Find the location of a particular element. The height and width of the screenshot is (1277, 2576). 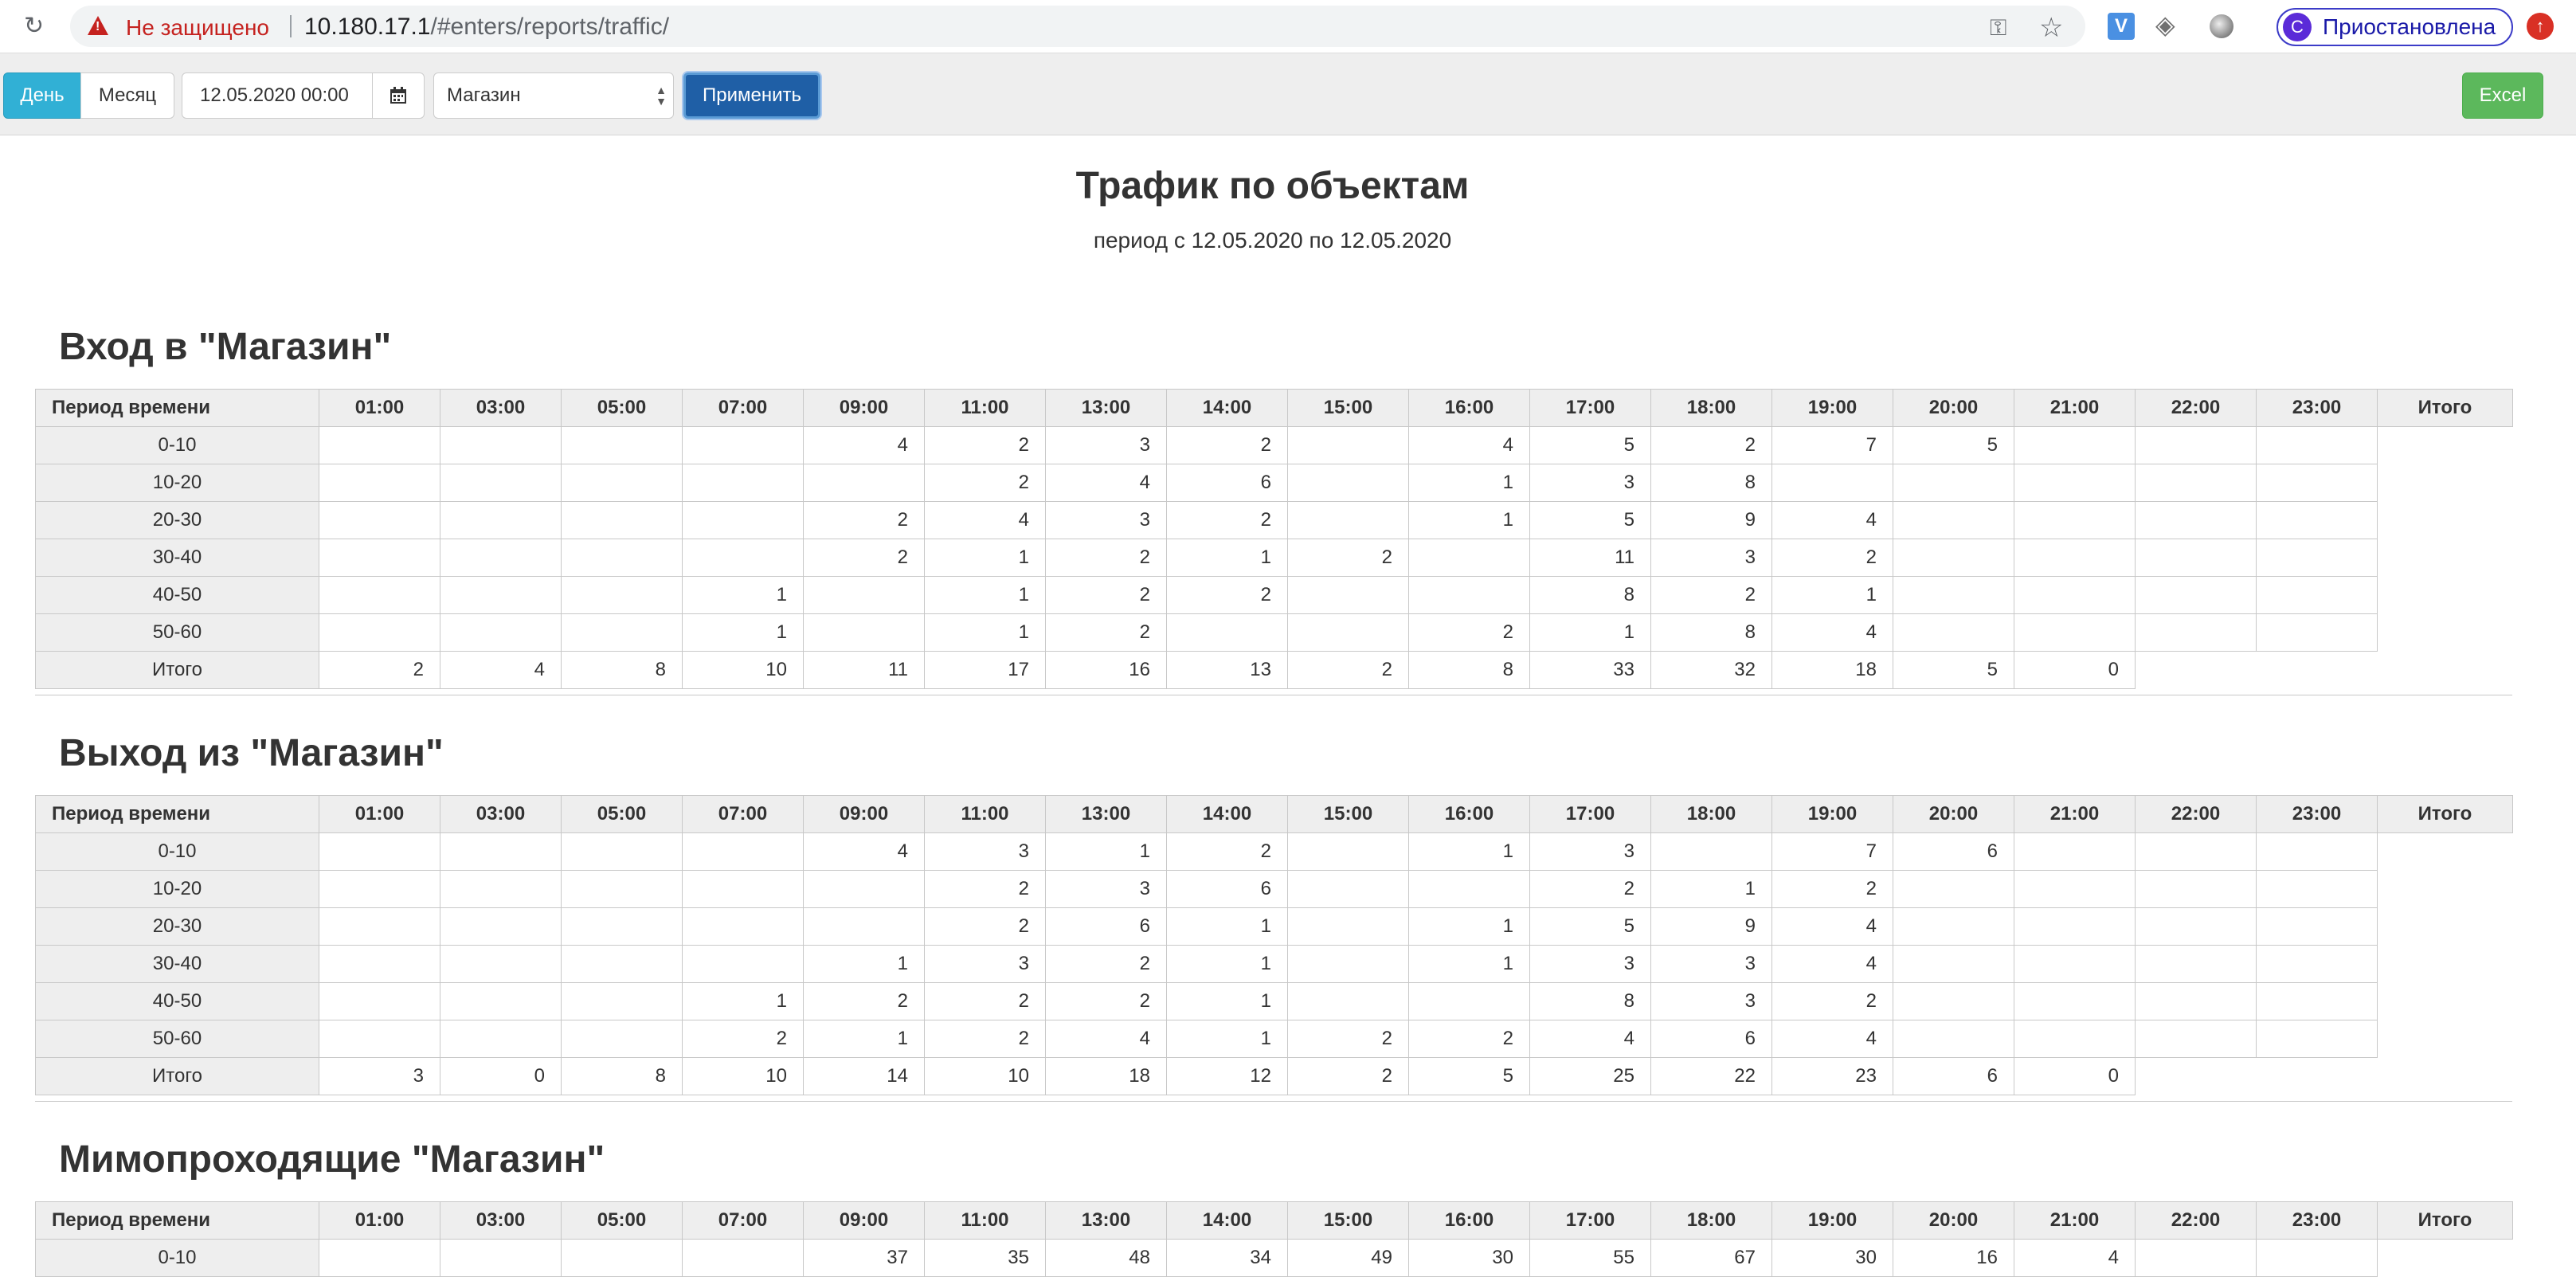

key-icon: ⚿ is located at coordinates (1998, 28).